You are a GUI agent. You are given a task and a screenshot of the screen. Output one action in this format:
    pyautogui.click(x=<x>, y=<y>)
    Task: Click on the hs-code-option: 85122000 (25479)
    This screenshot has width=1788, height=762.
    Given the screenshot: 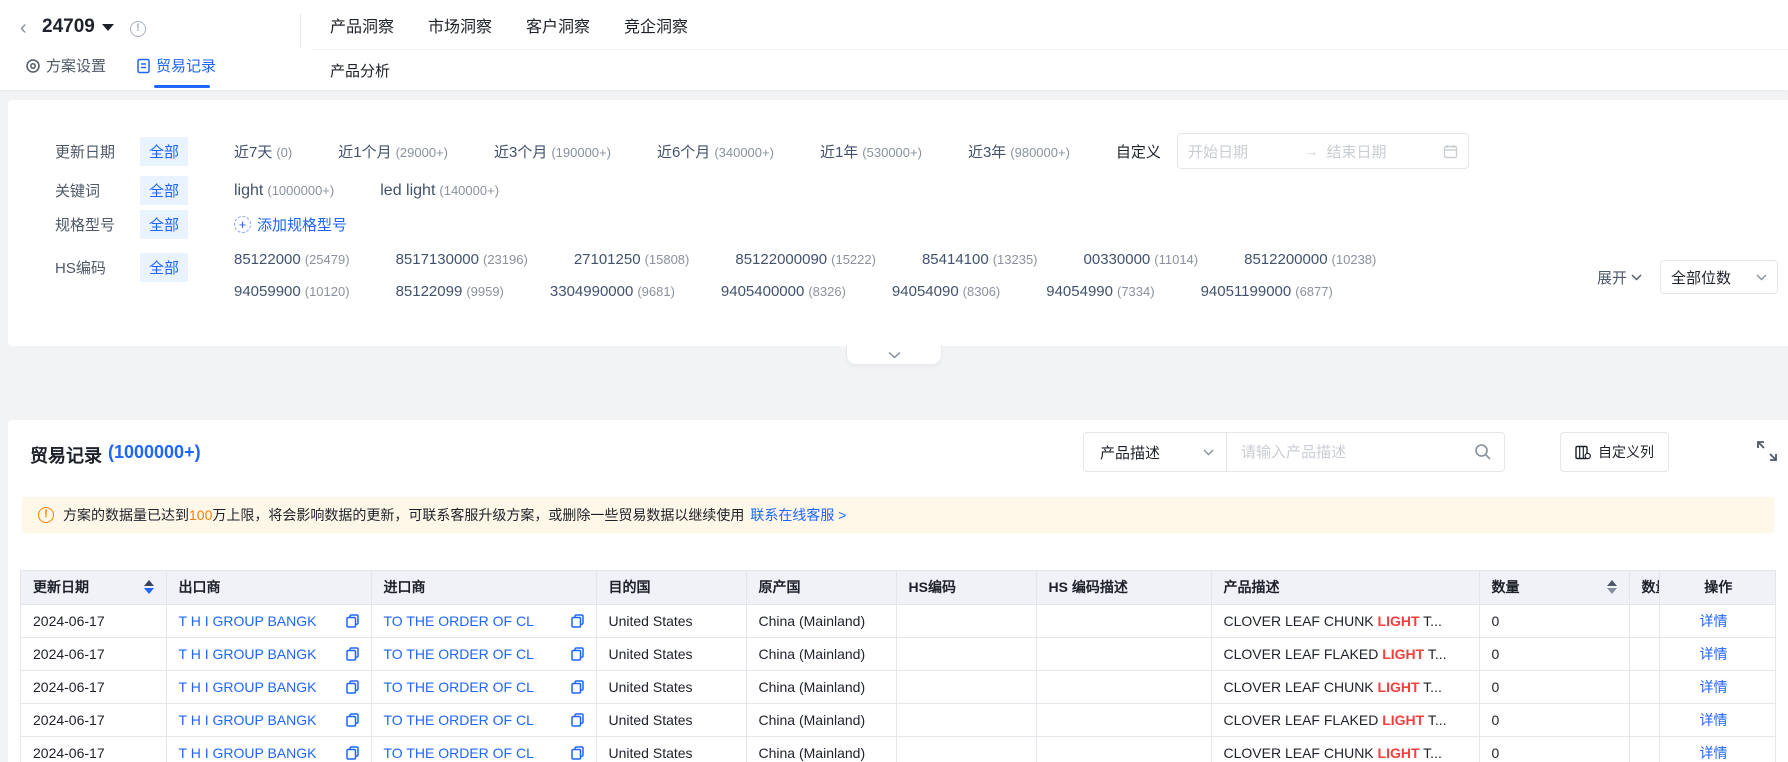 What is the action you would take?
    pyautogui.click(x=292, y=259)
    